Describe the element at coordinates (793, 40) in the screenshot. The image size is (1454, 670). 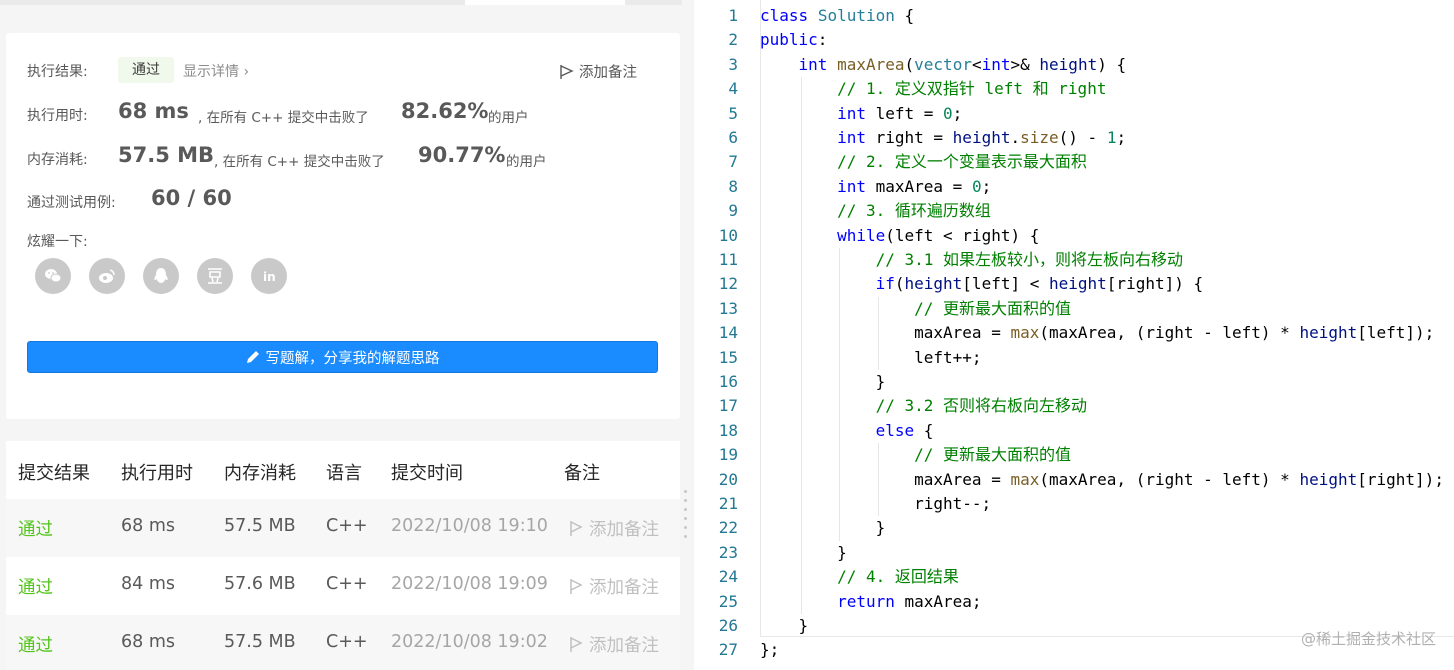
I see `line-text: public:` at that location.